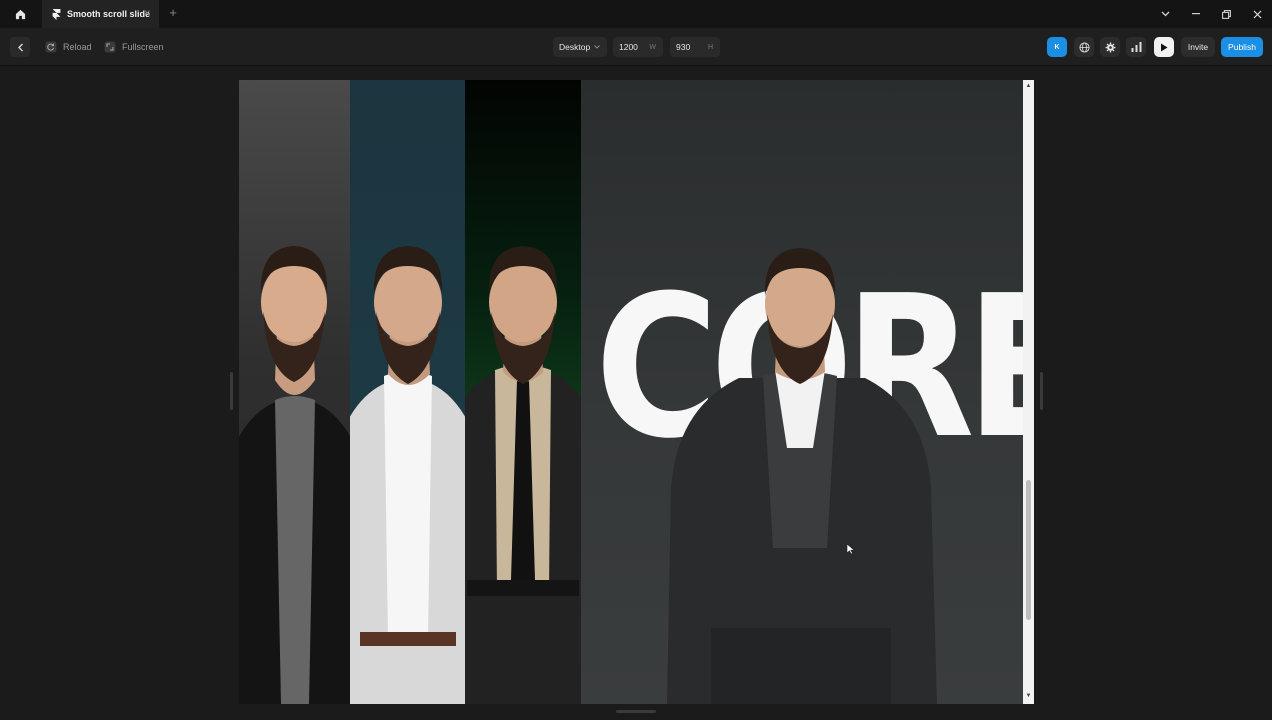 The width and height of the screenshot is (1272, 720). Describe the element at coordinates (147, 13) in the screenshot. I see `close-icon: ✕` at that location.